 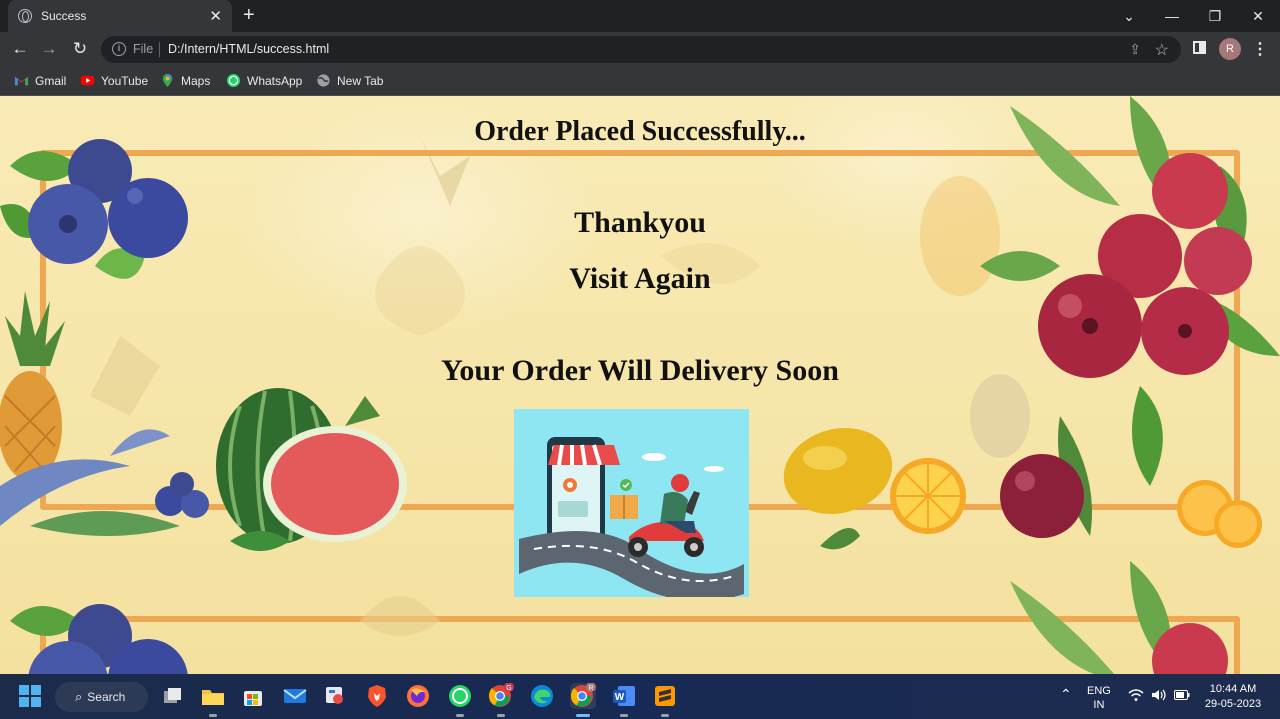 What do you see at coordinates (460, 696) in the screenshot?
I see `whatsapp-taskbar-icon` at bounding box center [460, 696].